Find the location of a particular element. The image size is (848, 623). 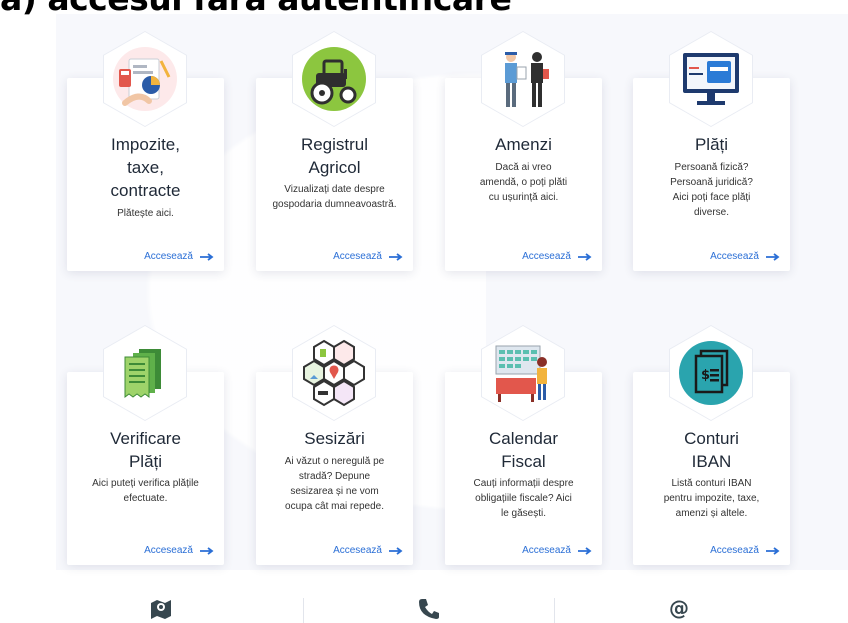

calendar-icon is located at coordinates (521, 373).